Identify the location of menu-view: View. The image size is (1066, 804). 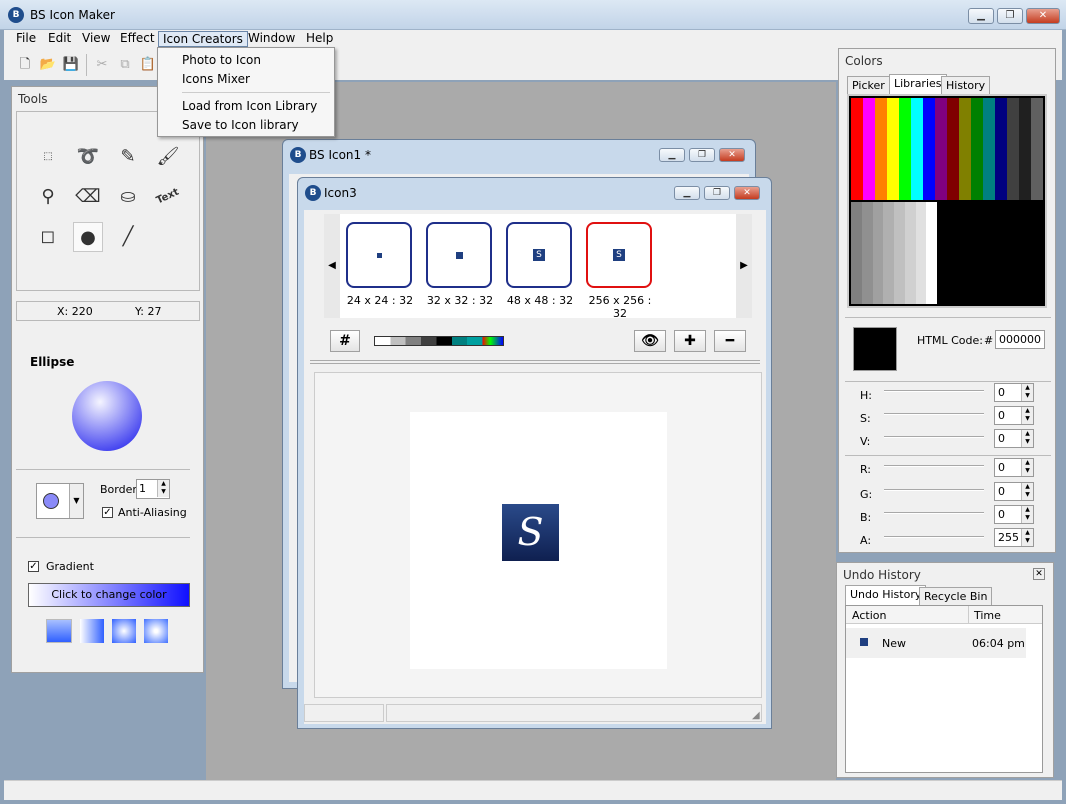
(96, 39).